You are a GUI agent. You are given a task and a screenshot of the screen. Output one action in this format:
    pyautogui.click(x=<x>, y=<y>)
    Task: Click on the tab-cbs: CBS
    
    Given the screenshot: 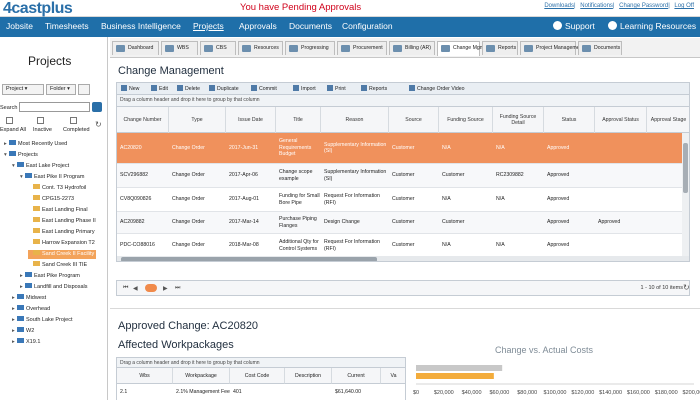 What is the action you would take?
    pyautogui.click(x=218, y=48)
    